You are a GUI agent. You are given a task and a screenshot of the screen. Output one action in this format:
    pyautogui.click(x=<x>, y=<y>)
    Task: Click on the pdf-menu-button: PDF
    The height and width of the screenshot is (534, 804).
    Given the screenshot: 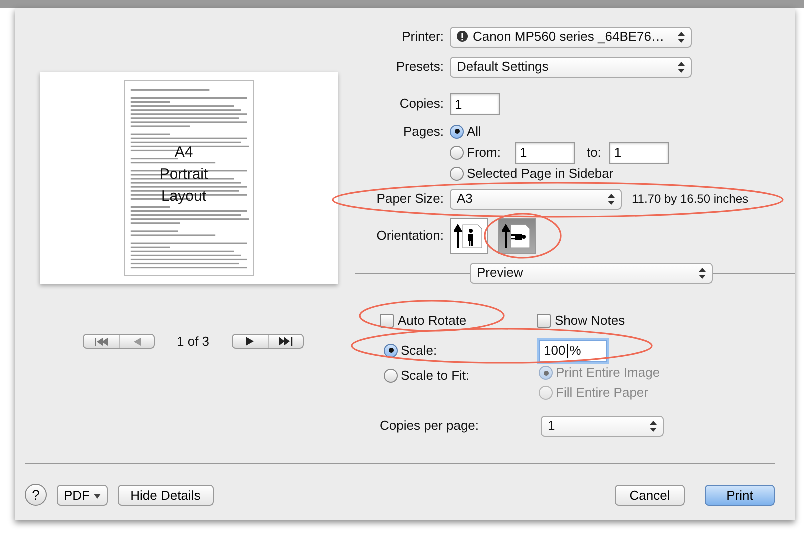 What is the action you would take?
    pyautogui.click(x=82, y=495)
    